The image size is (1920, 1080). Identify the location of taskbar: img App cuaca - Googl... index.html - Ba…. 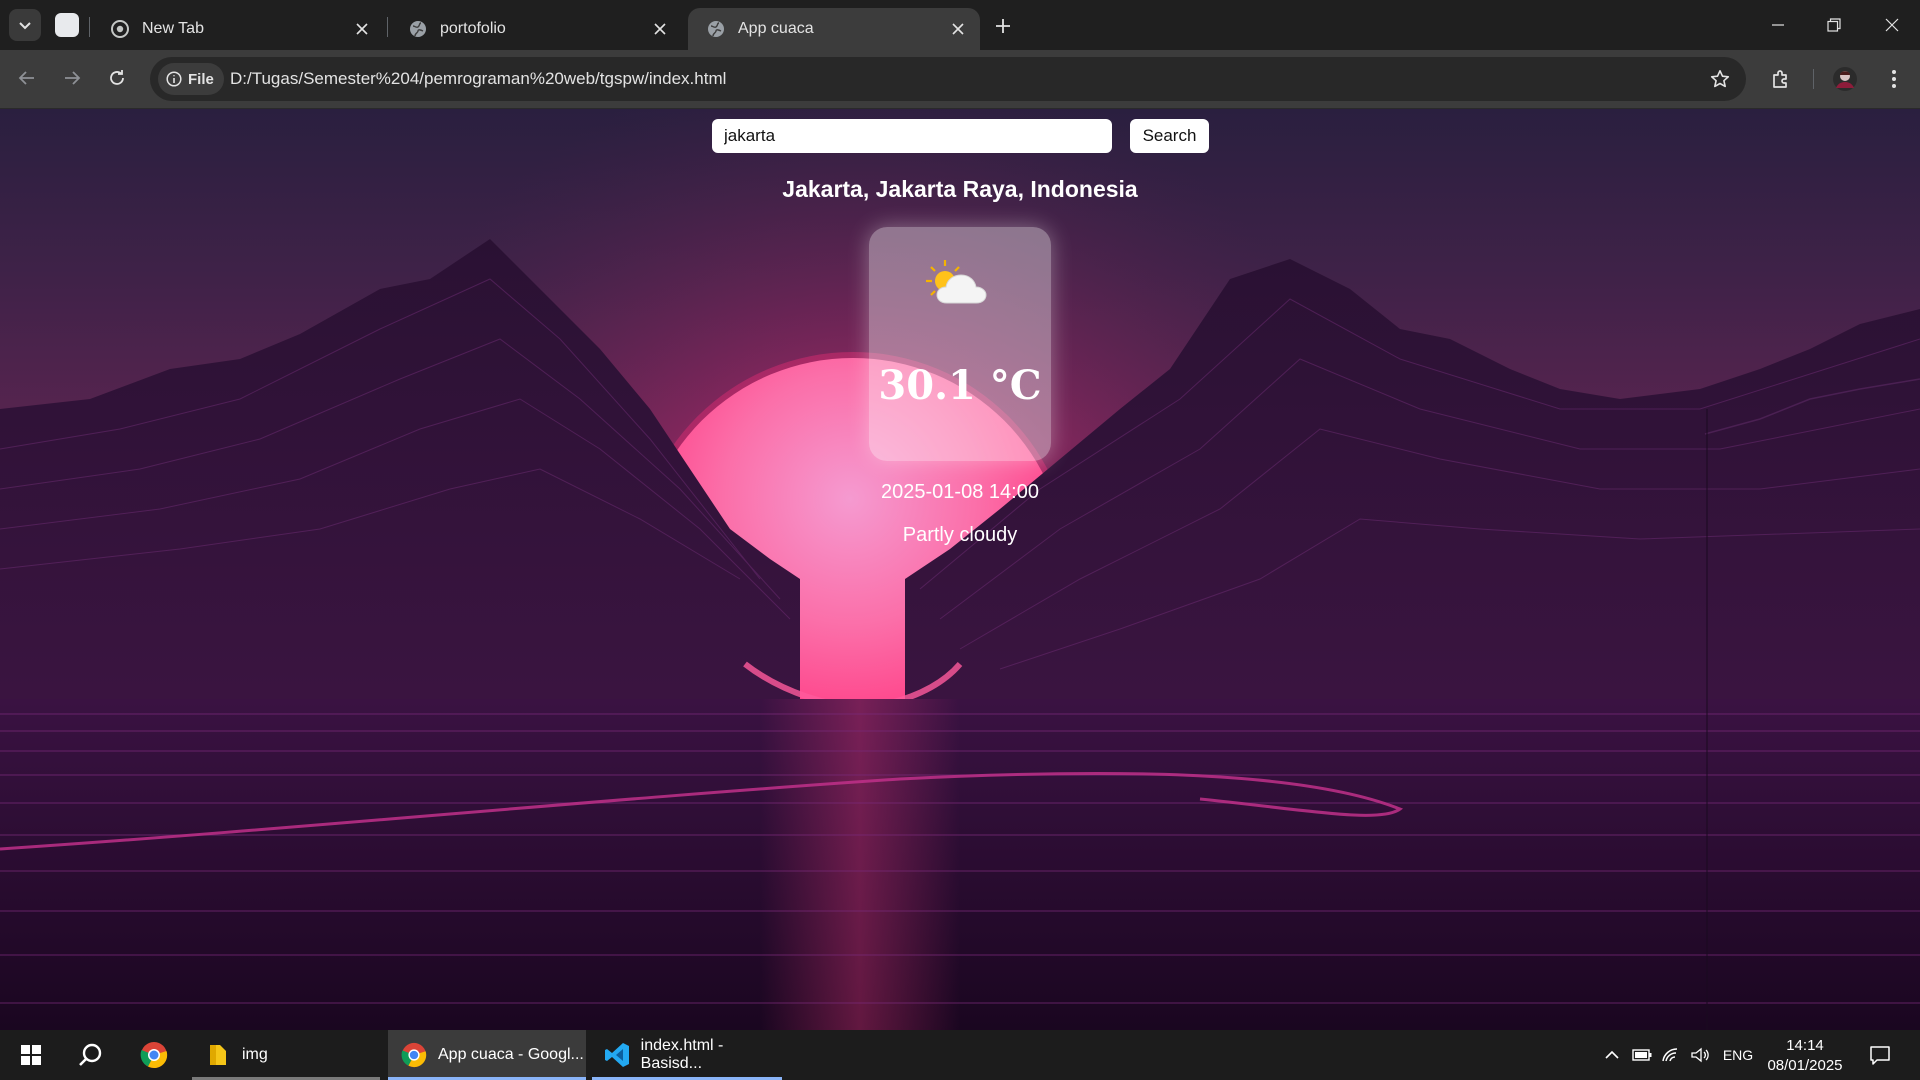
(960, 1055).